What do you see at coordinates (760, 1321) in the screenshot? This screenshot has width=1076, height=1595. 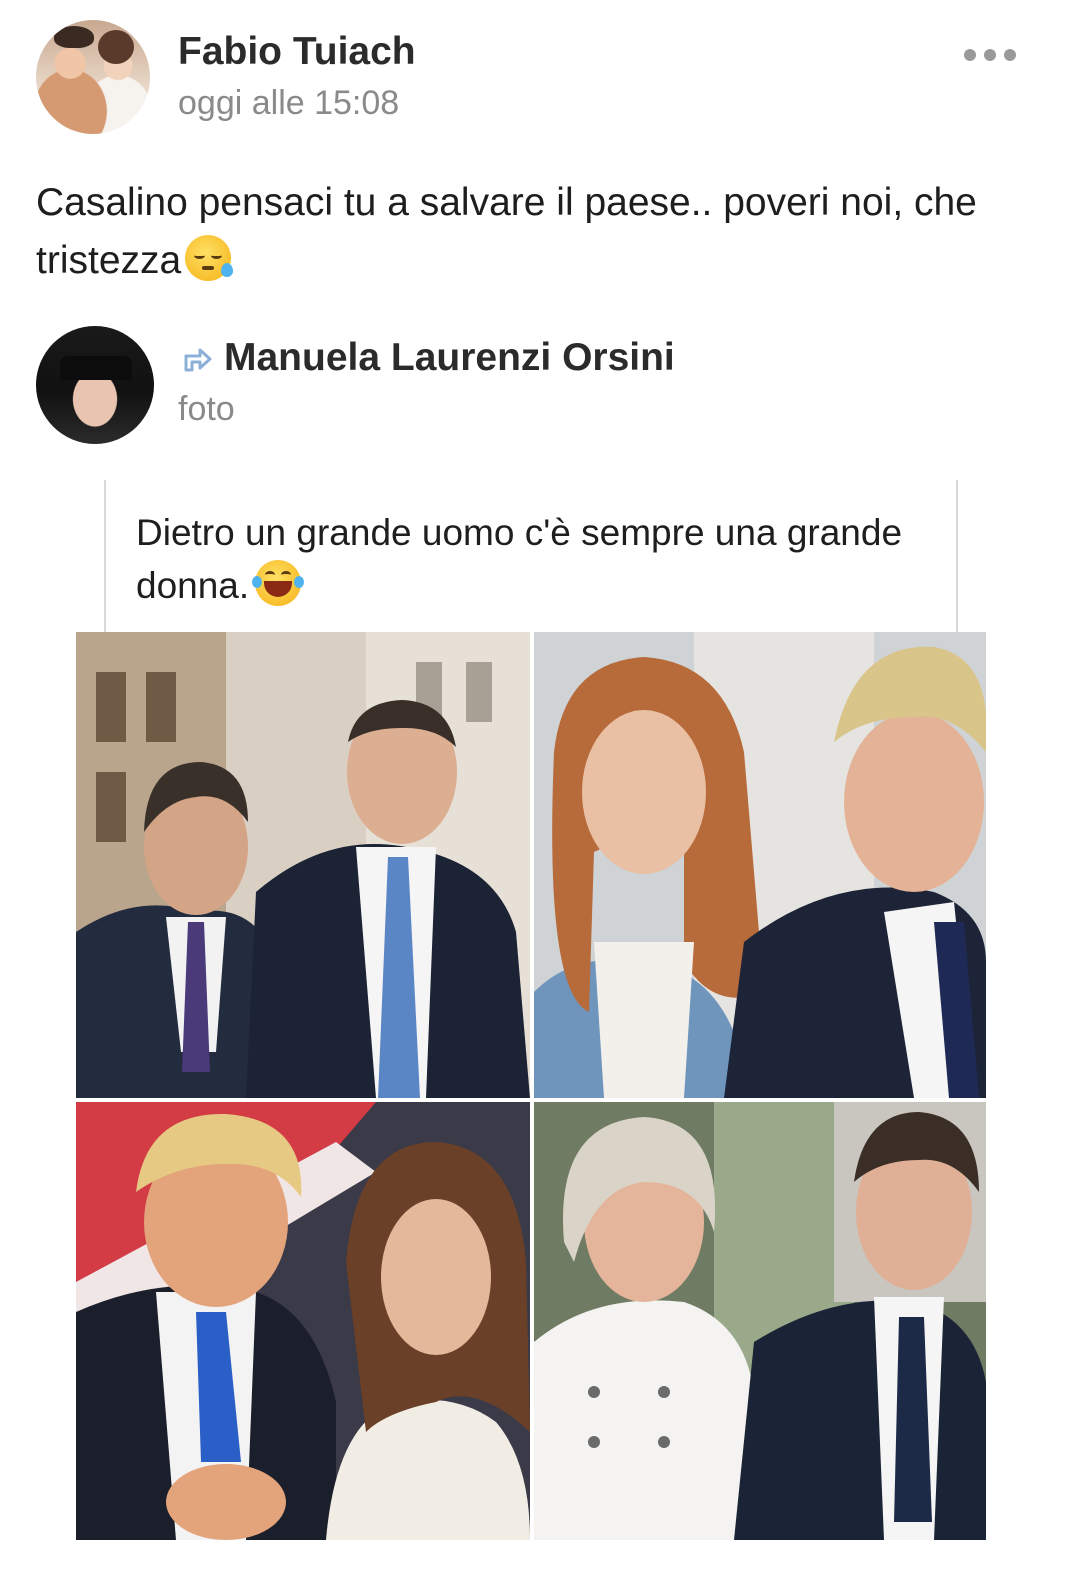 I see `collage-photo-bottom-right` at bounding box center [760, 1321].